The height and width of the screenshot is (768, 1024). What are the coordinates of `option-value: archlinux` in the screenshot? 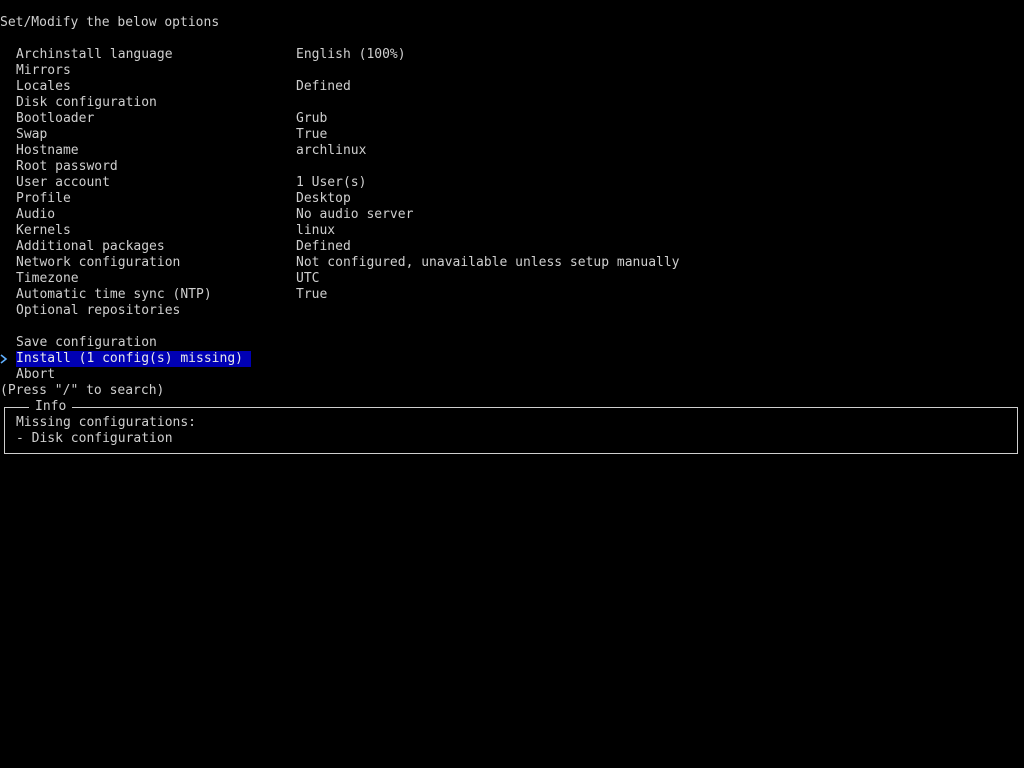 It's located at (331, 150).